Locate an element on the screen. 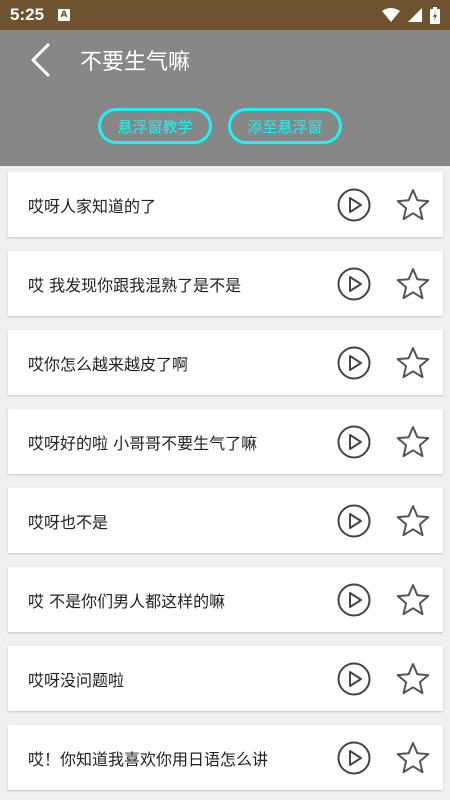 The height and width of the screenshot is (800, 450). item-text: 哎你怎么越来越皮了啊 is located at coordinates (108, 364).